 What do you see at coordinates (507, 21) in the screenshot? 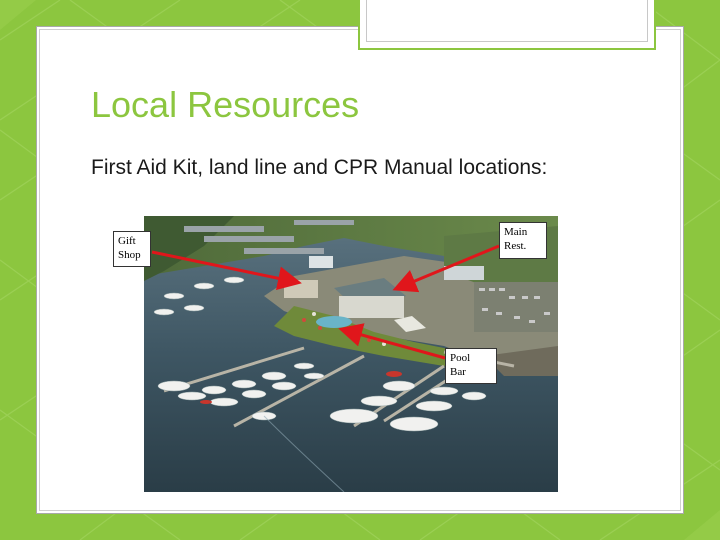
I see `top-tab-inner-frame` at bounding box center [507, 21].